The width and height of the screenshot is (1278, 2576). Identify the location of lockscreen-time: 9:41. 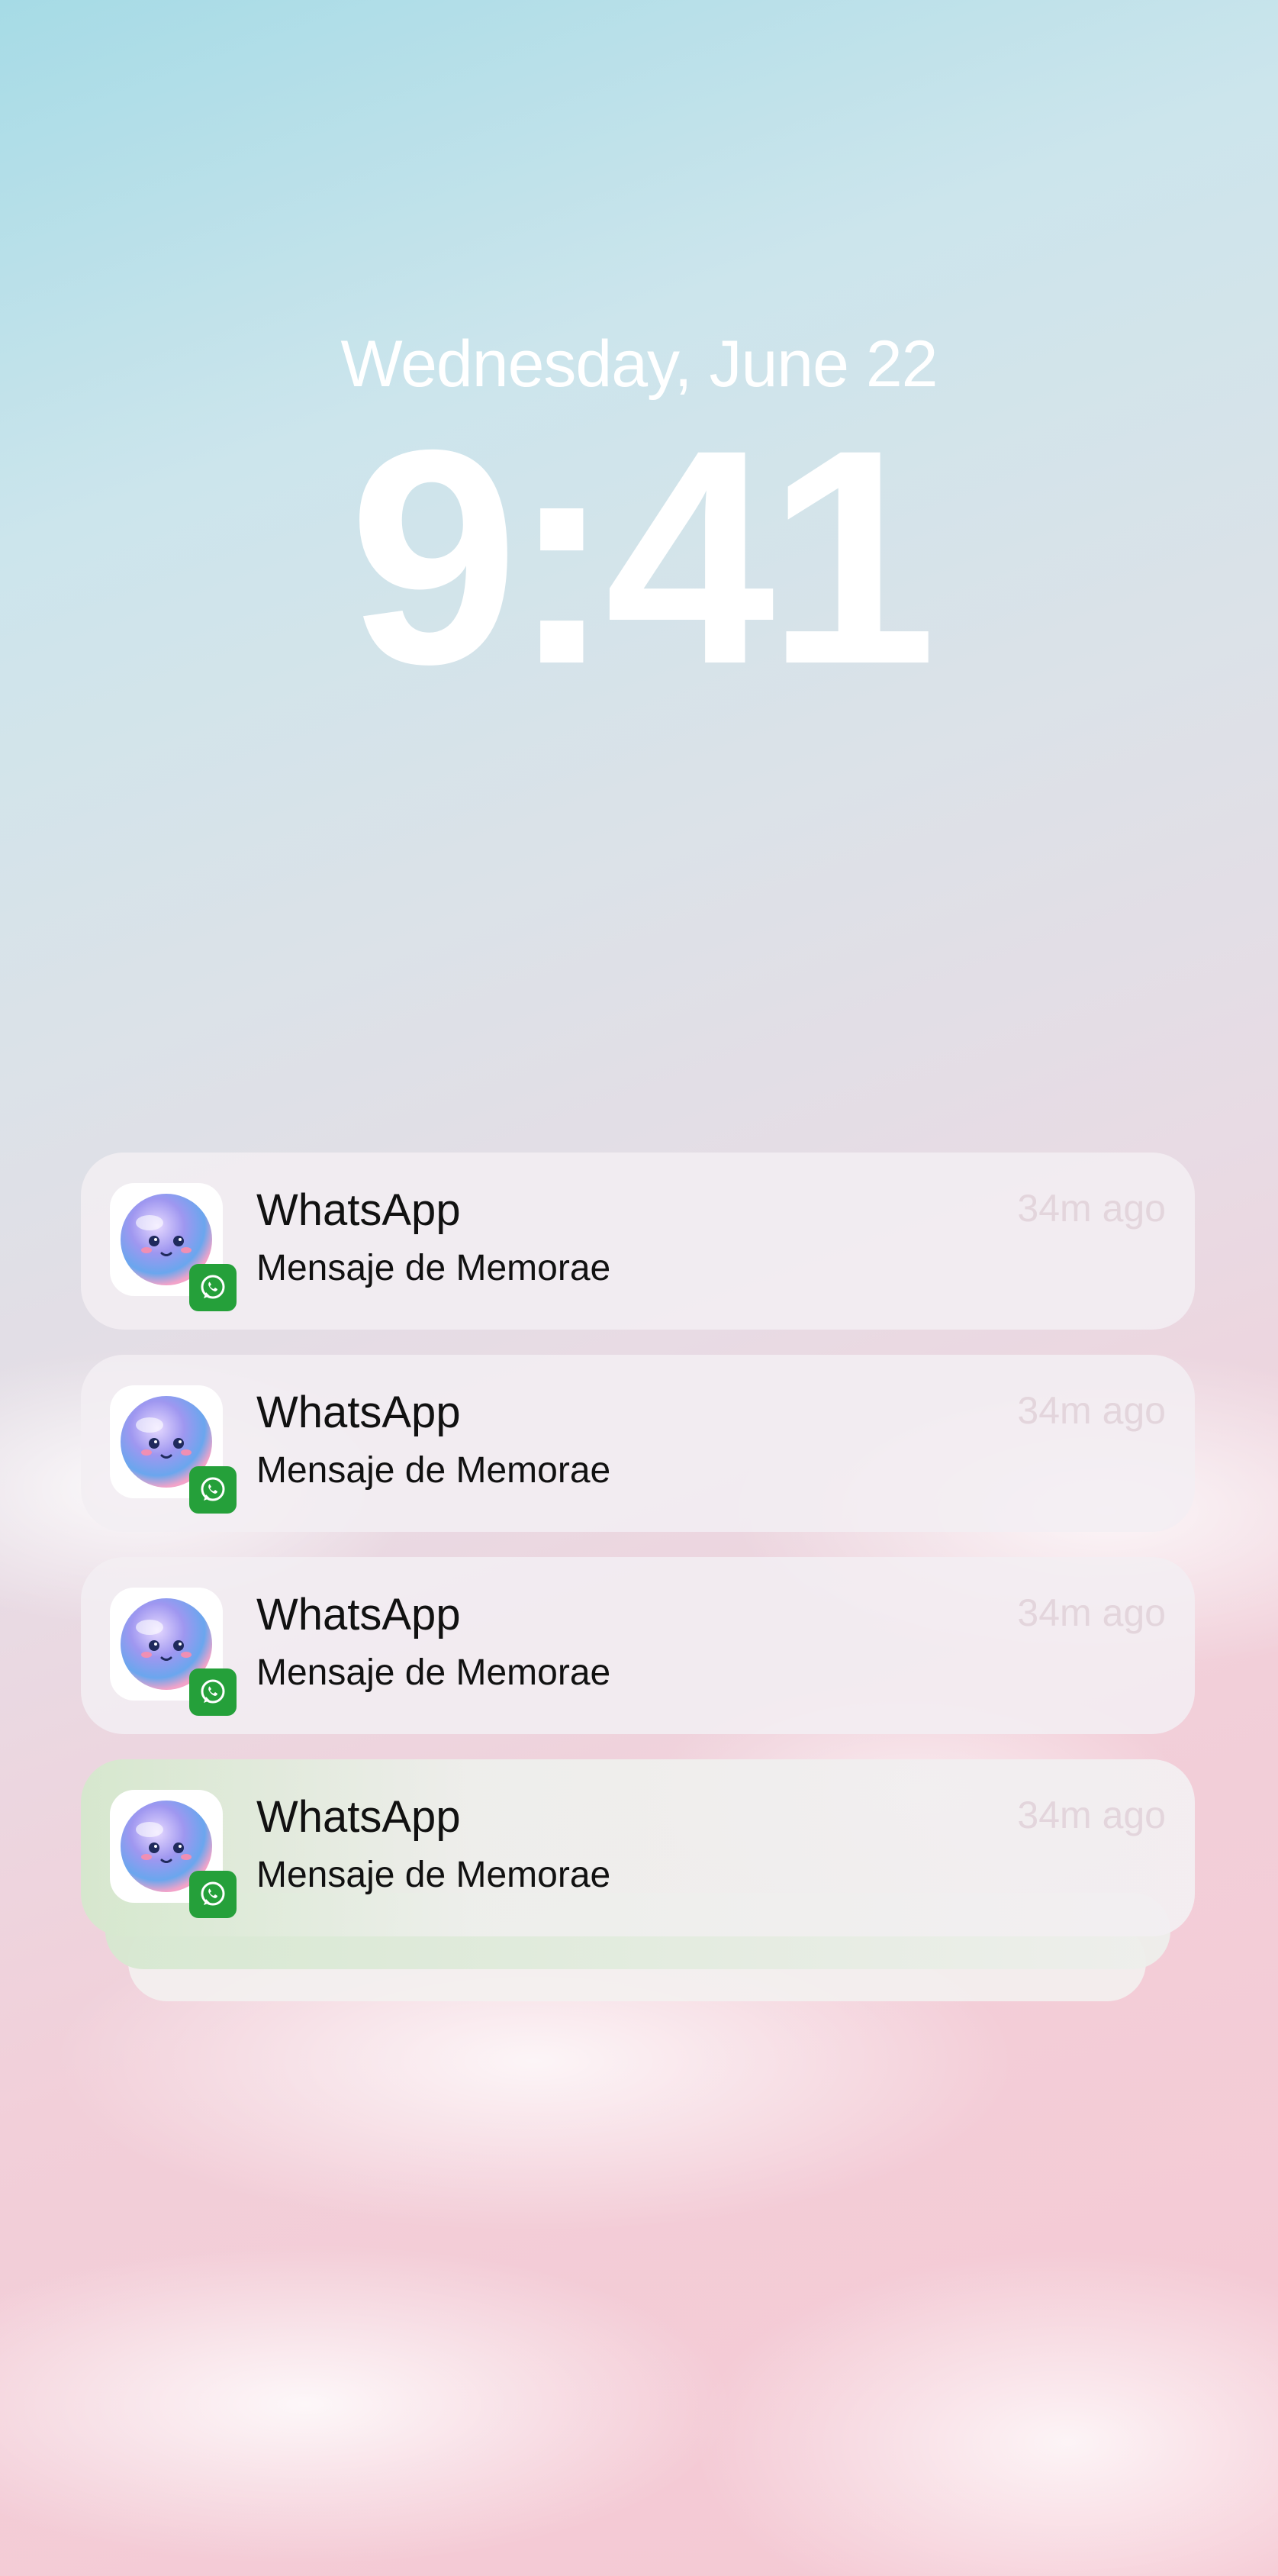
(643, 557).